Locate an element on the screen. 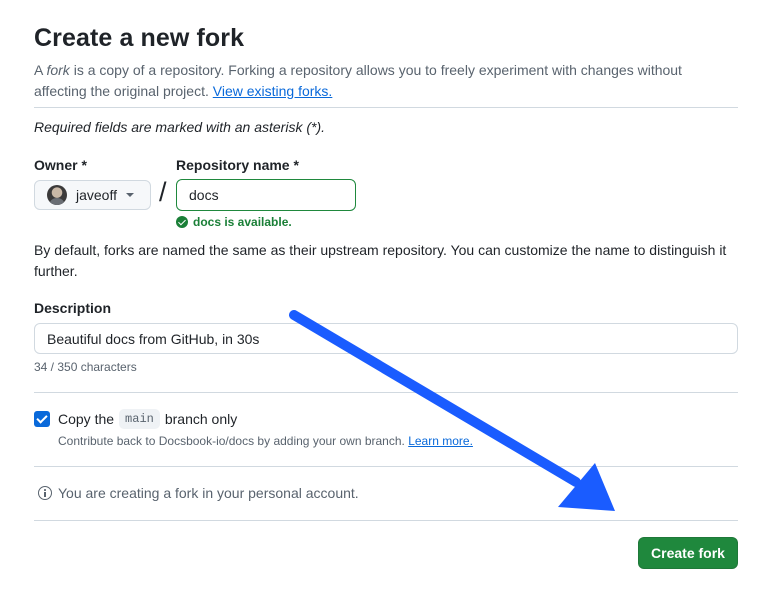 The height and width of the screenshot is (614, 774). copy-label-before: Copy the is located at coordinates (86, 419).